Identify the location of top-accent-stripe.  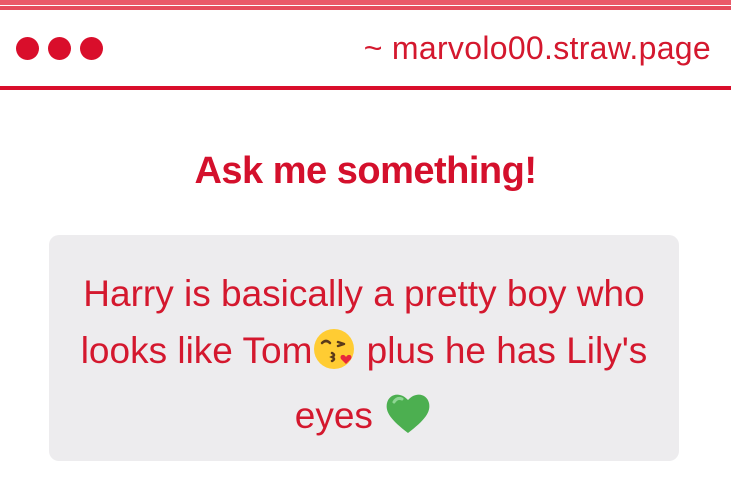
(365, 5).